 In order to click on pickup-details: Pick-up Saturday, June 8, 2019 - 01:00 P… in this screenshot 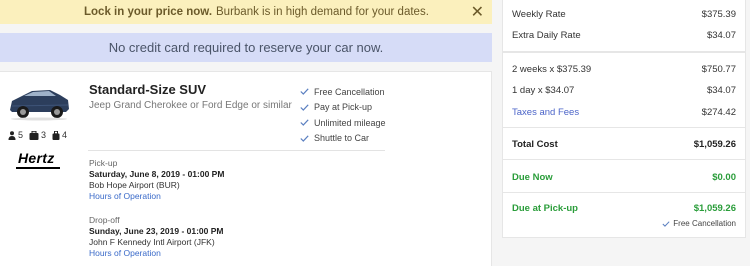, I will do `click(156, 180)`.